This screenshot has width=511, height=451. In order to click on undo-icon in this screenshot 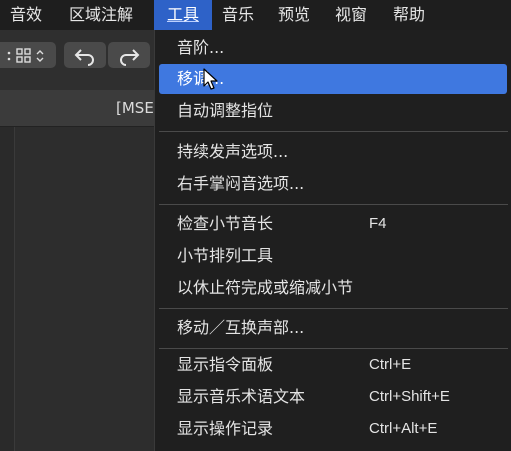, I will do `click(84, 57)`.